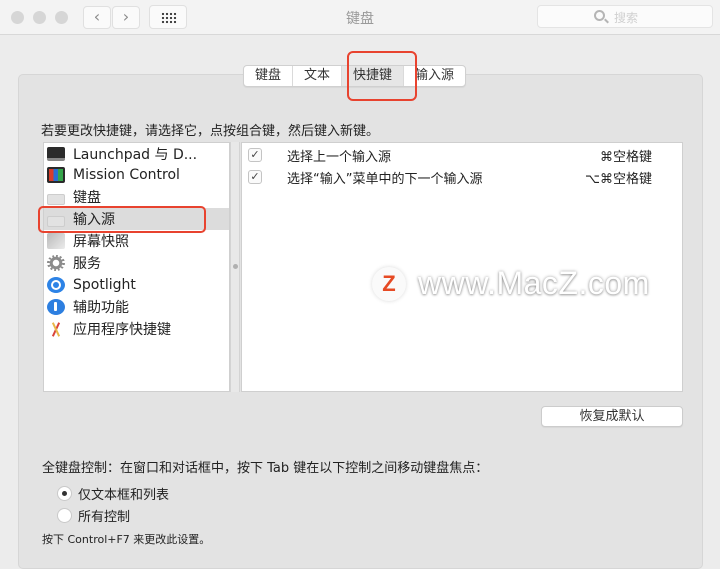  Describe the element at coordinates (389, 283) in the screenshot. I see `watermark-logo-icon: Z` at that location.